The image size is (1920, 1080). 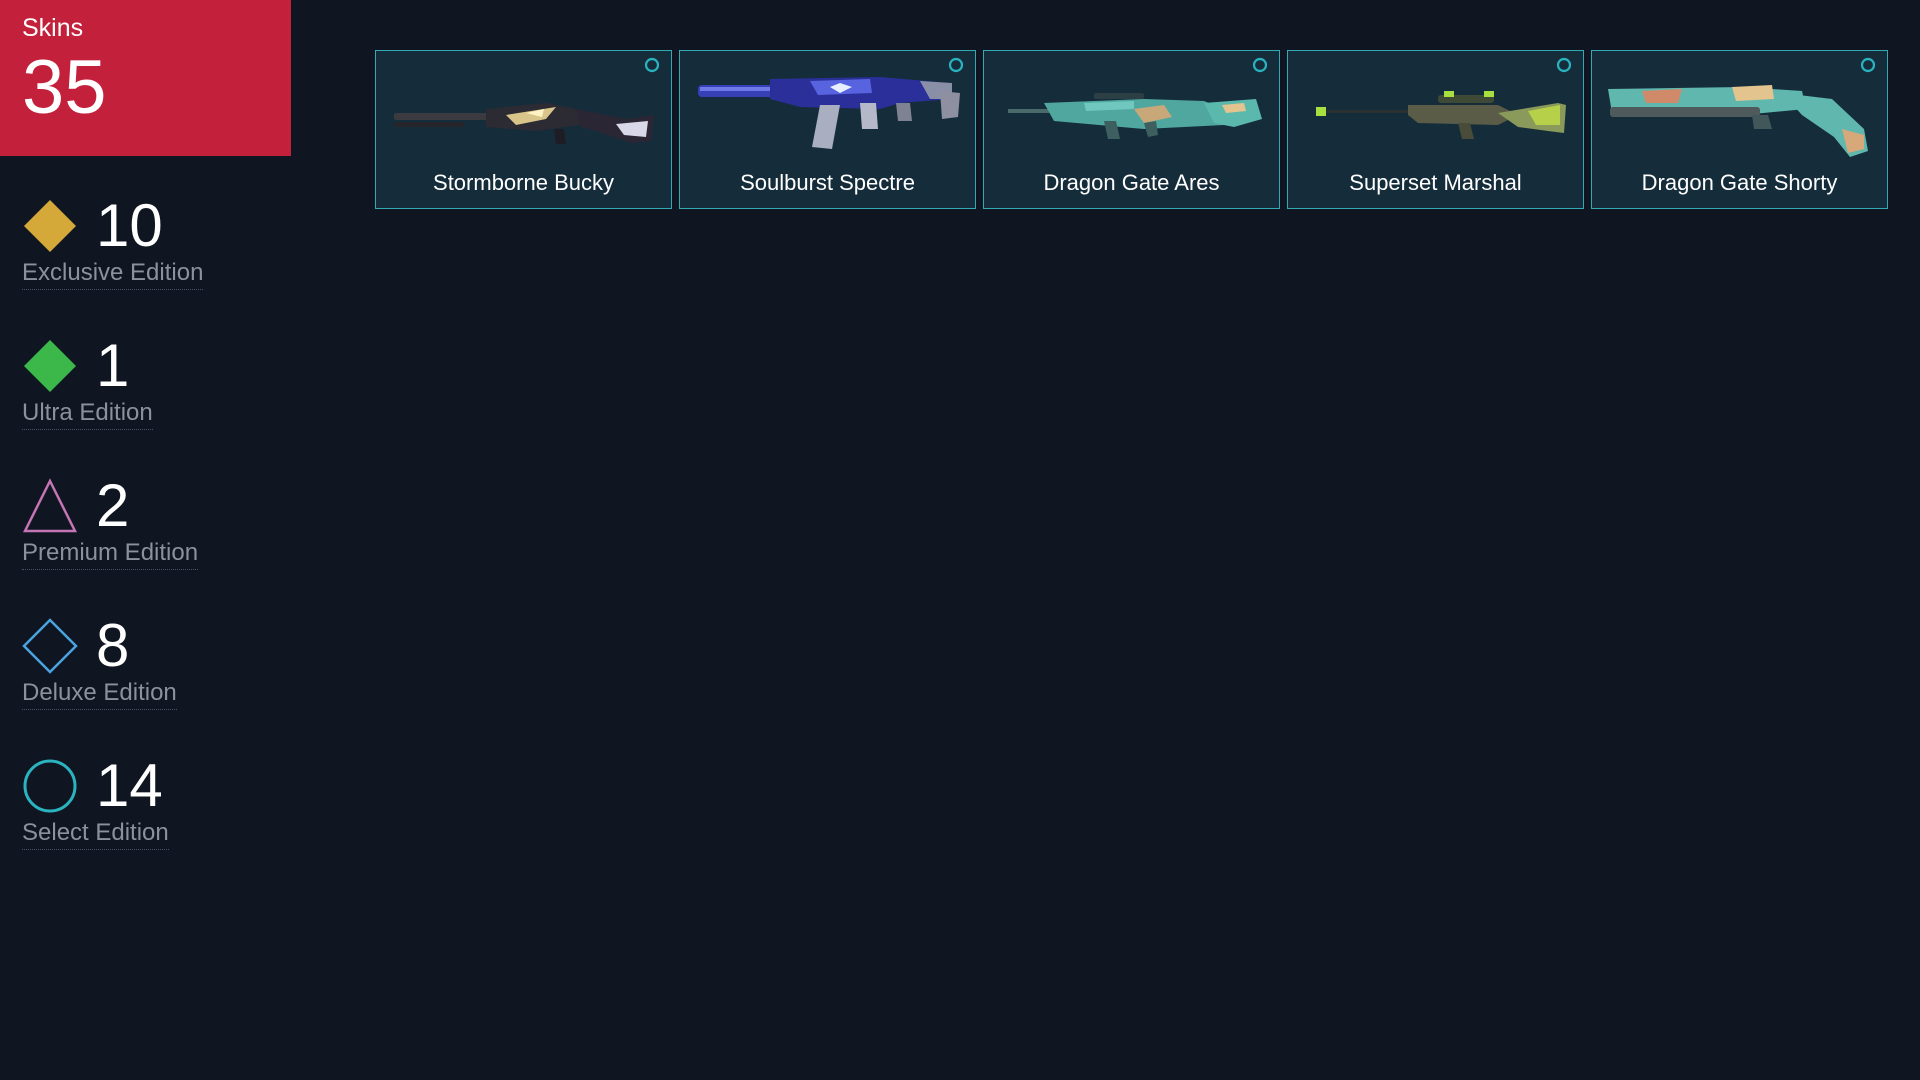 I want to click on machinegun-teal-gold-skin-image, so click(x=1135, y=116).